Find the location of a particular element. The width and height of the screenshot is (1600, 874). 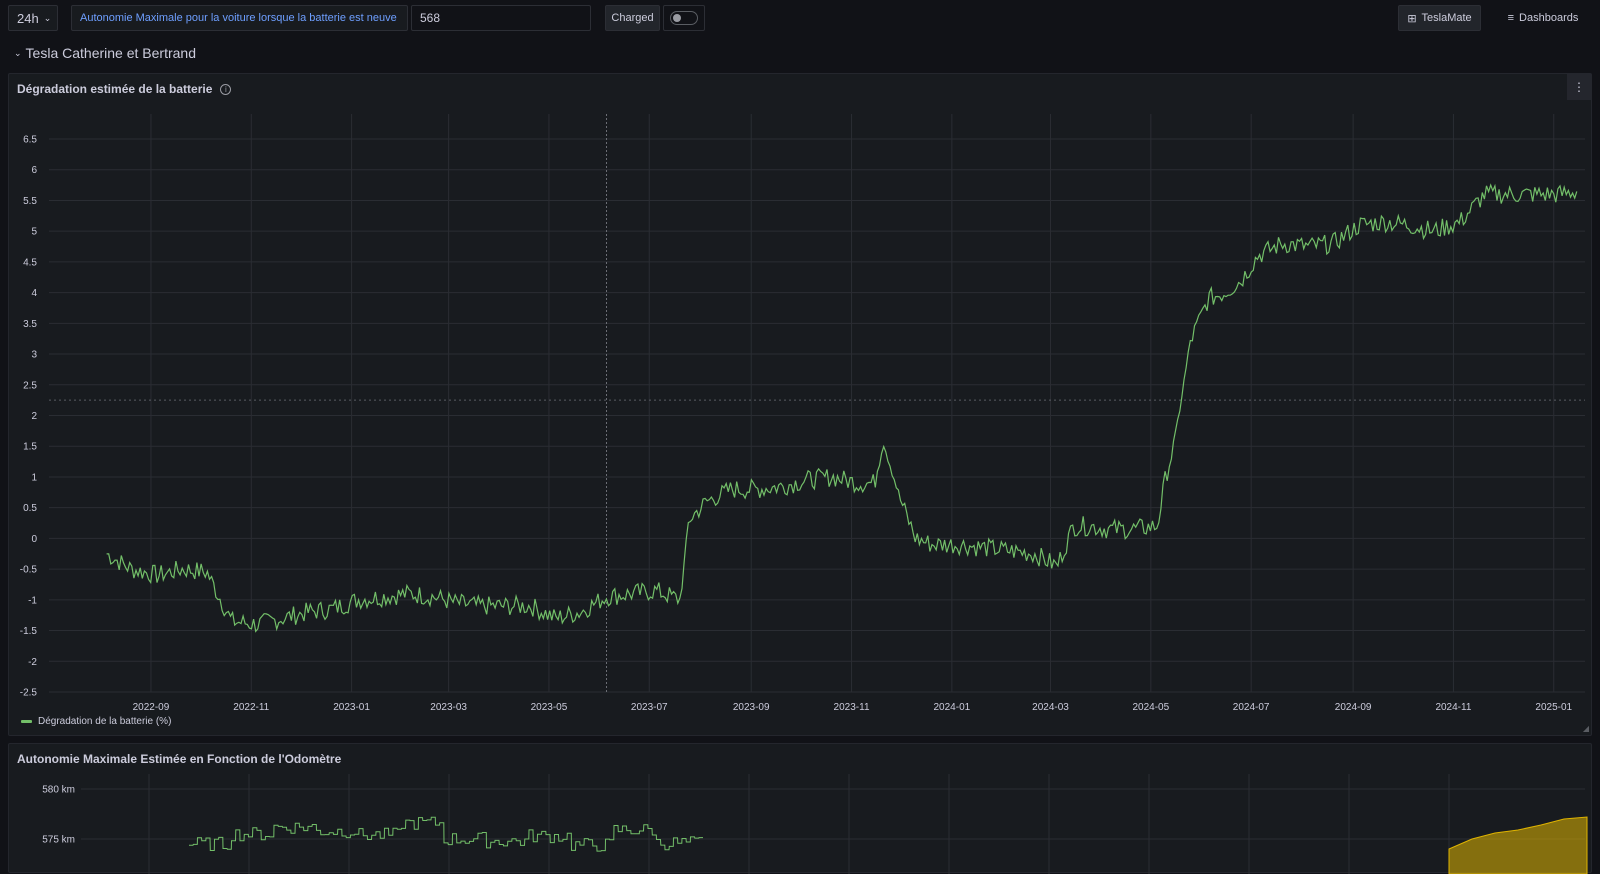

y-tick-label: 5 is located at coordinates (34, 232).